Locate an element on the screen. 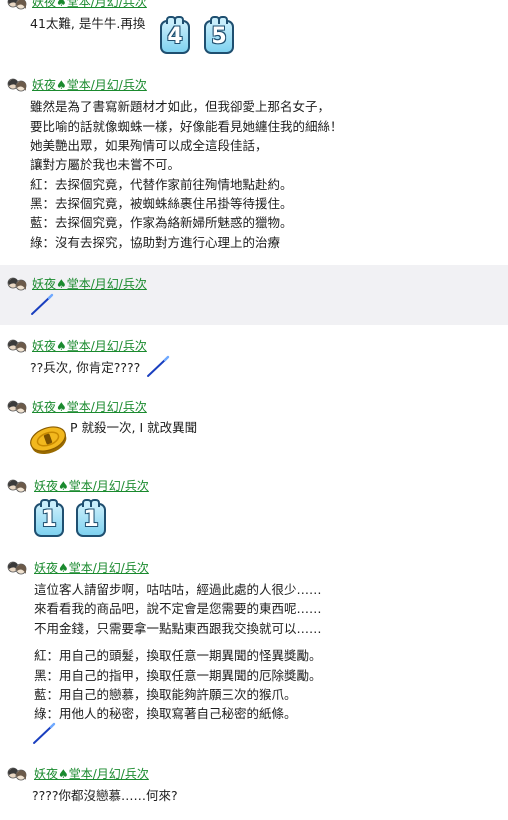 The image size is (508, 820). message-line: 雖然是為了書寫新題材才如此，但我卻愛上那名女子， is located at coordinates (180, 106).